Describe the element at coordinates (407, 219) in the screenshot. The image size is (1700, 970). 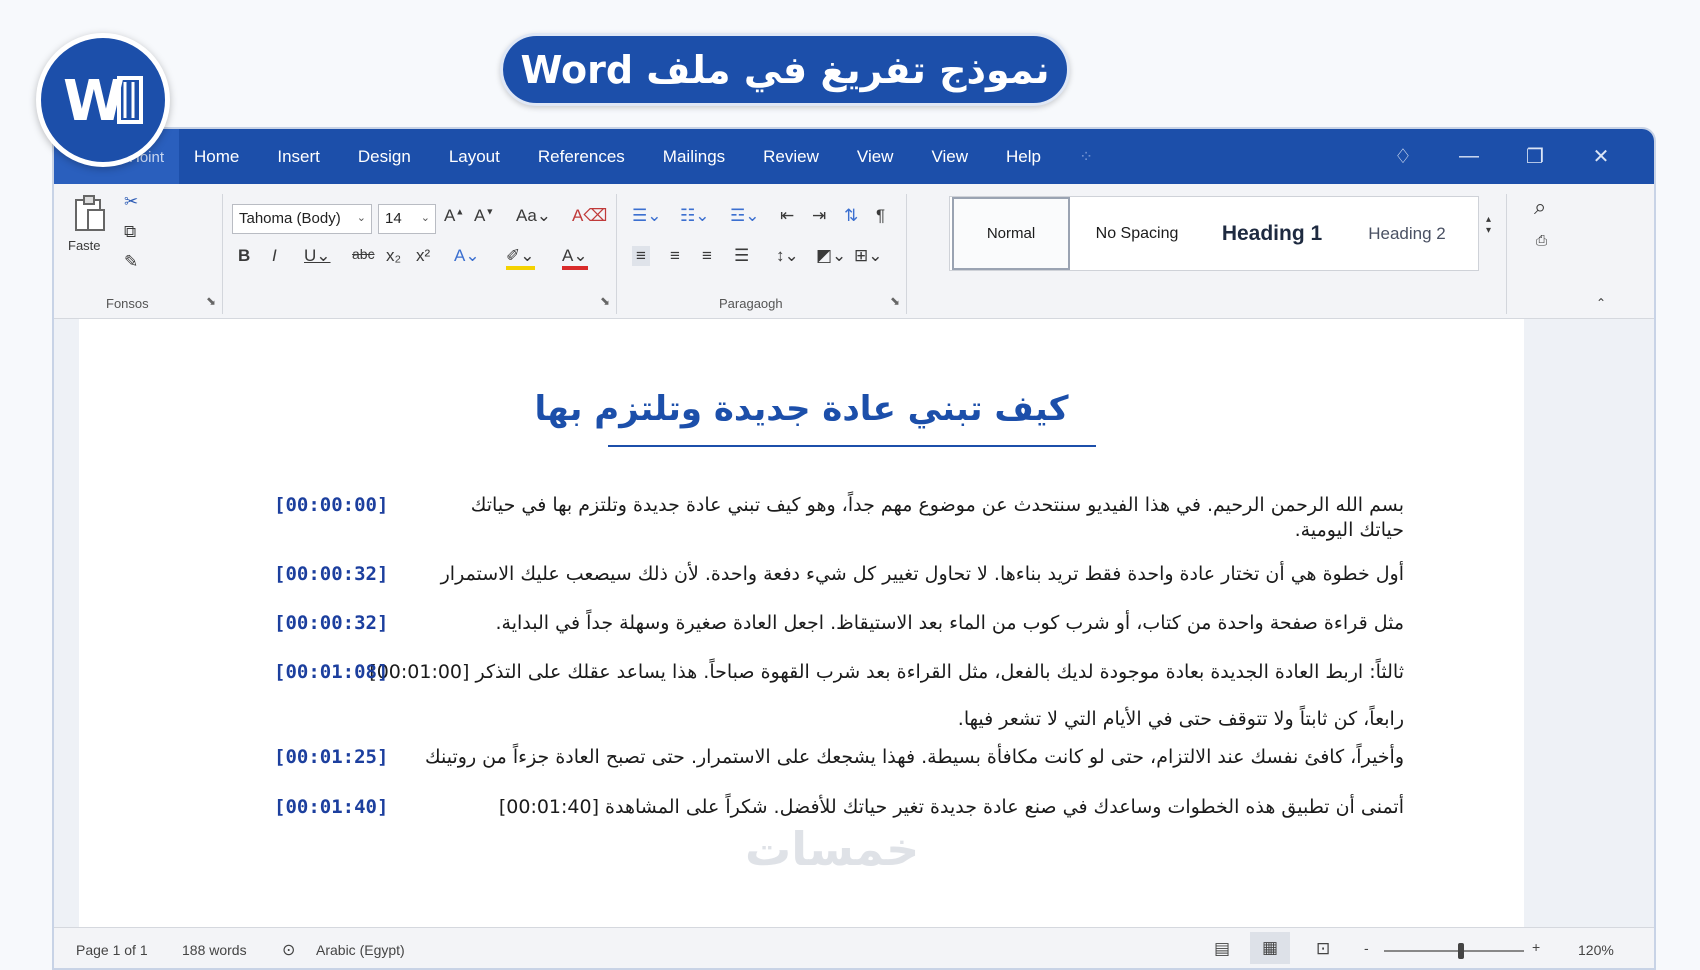
I see `font-size-select: 14 ⌄` at that location.